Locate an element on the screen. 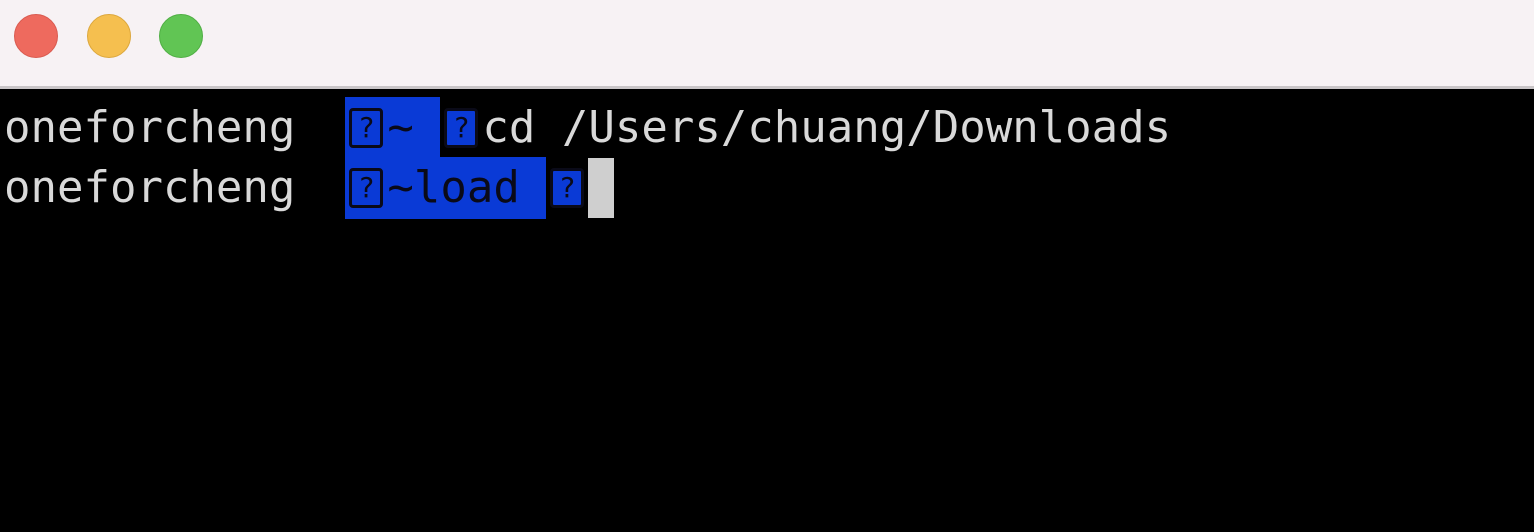 This screenshot has height=532, width=1534. terminal-command: cd /Users/chuang/Downloads is located at coordinates (827, 127).